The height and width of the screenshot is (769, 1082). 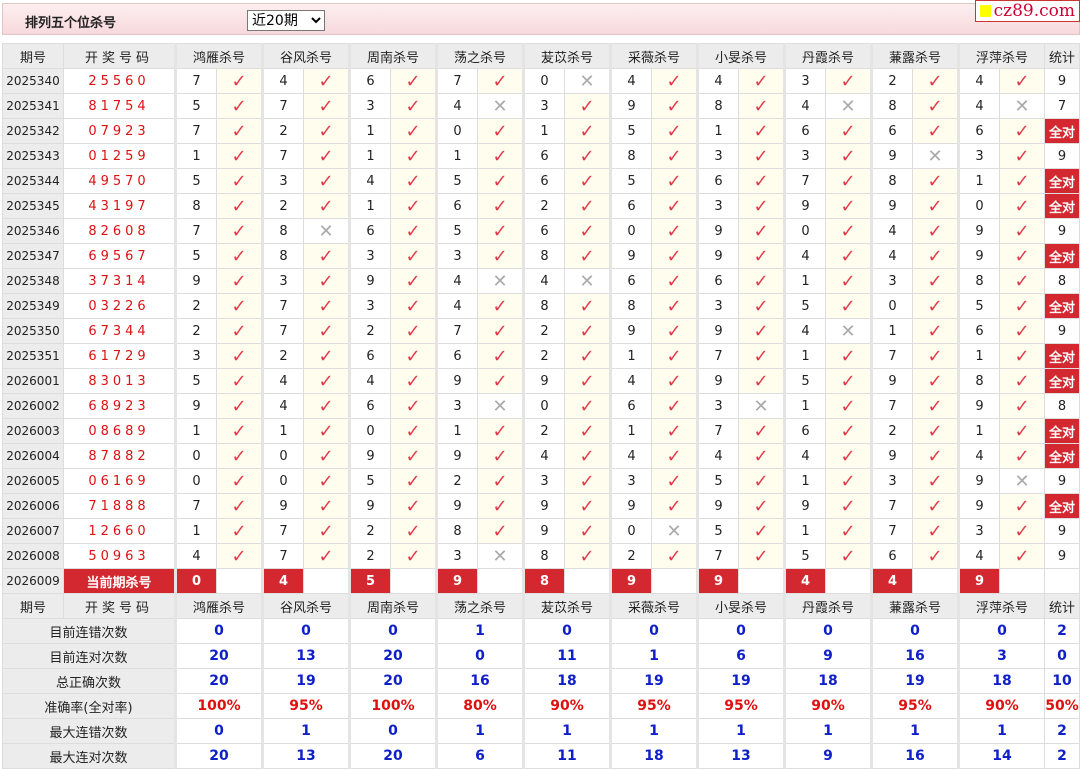 I want to click on summary-value: 13, so click(x=305, y=656).